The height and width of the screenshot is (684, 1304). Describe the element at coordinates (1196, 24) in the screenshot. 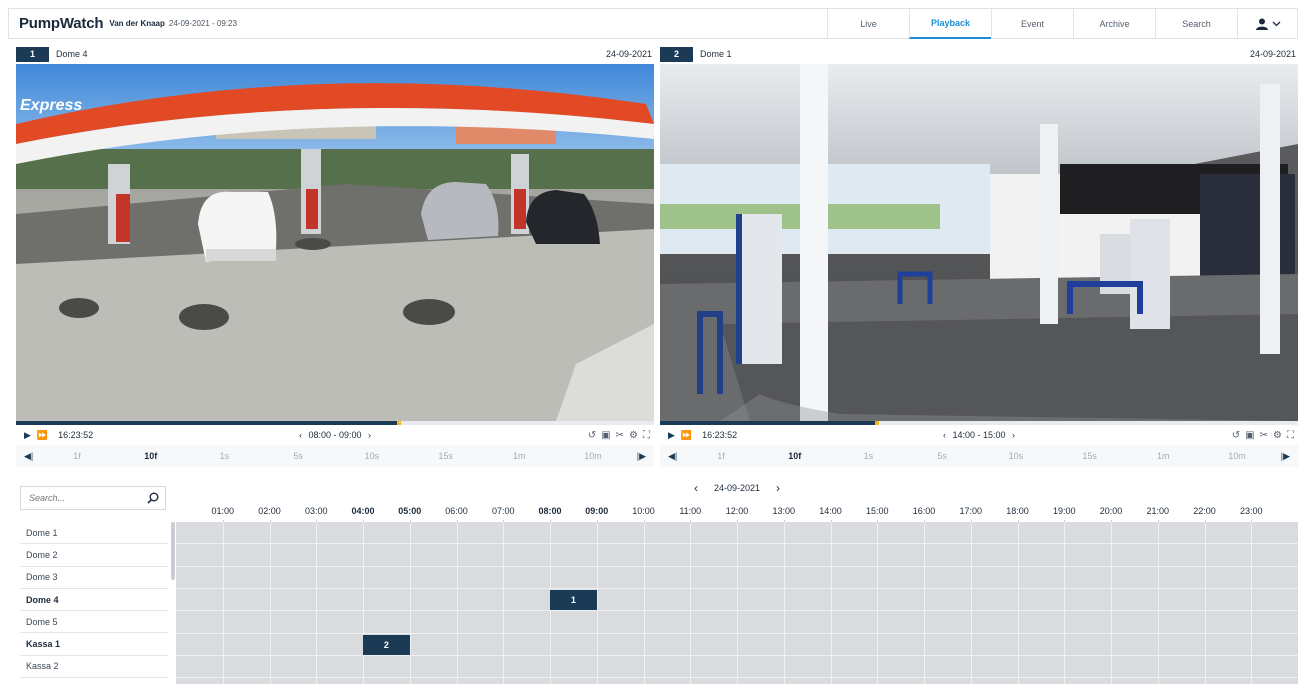

I see `nav-search: Search` at that location.